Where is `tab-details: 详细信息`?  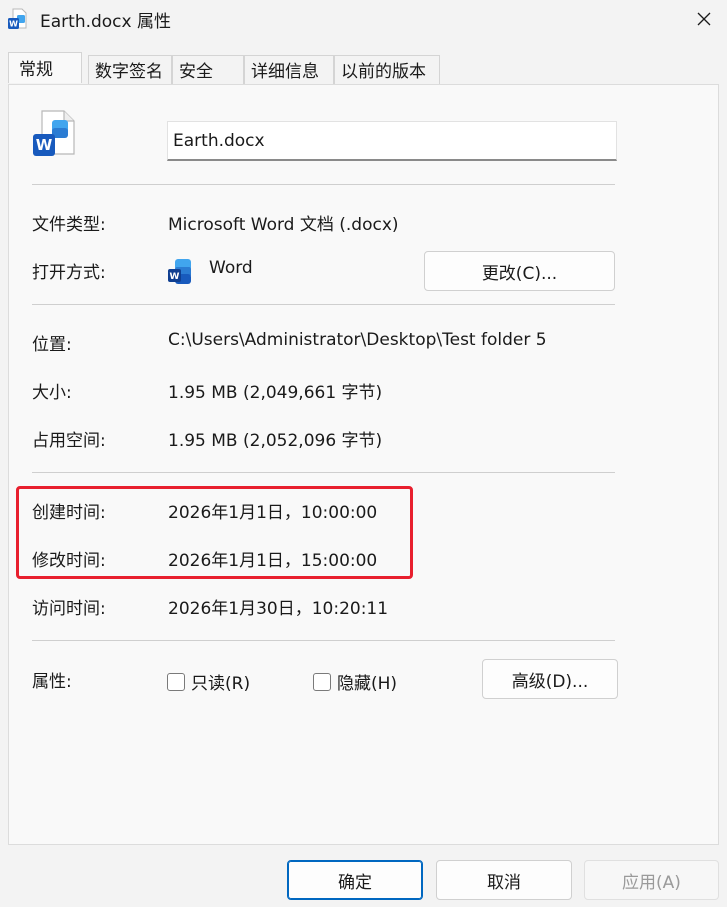 tab-details: 详细信息 is located at coordinates (289, 70).